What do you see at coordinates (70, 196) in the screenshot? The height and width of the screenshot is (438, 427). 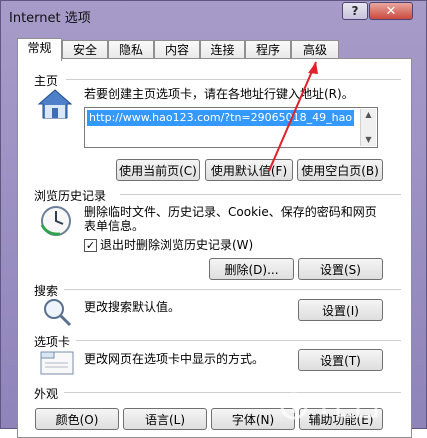 I see `history-section-title: 浏览历史记录` at bounding box center [70, 196].